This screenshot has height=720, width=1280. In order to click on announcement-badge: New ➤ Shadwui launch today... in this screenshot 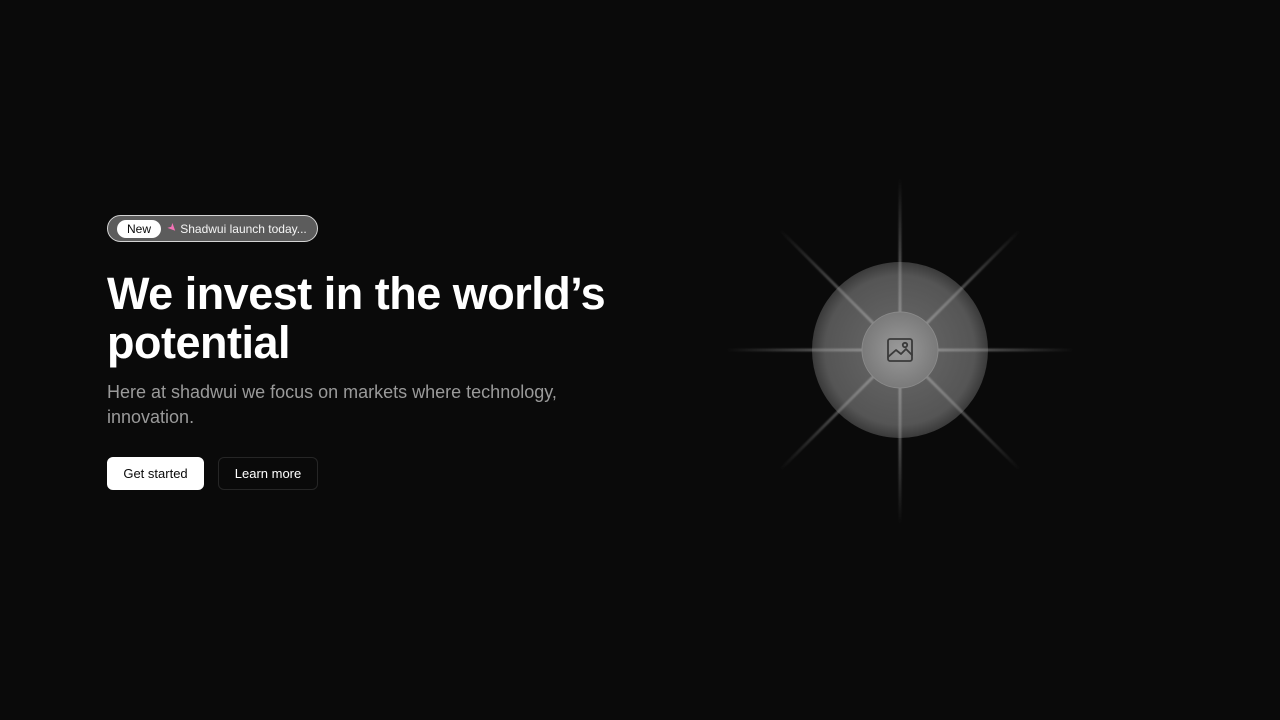, I will do `click(212, 228)`.